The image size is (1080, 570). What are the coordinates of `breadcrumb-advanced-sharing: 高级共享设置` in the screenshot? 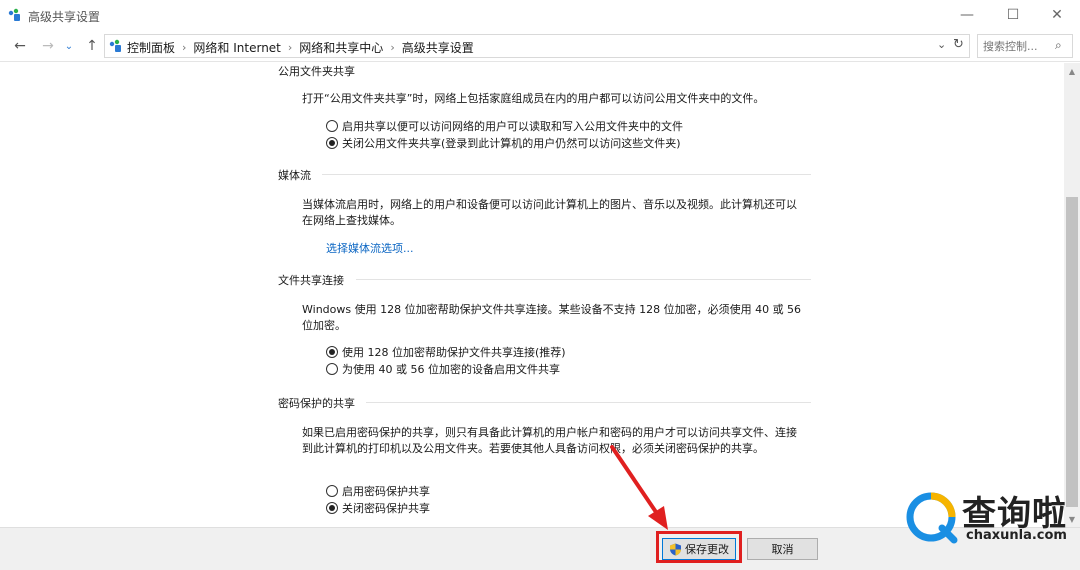 It's located at (438, 47).